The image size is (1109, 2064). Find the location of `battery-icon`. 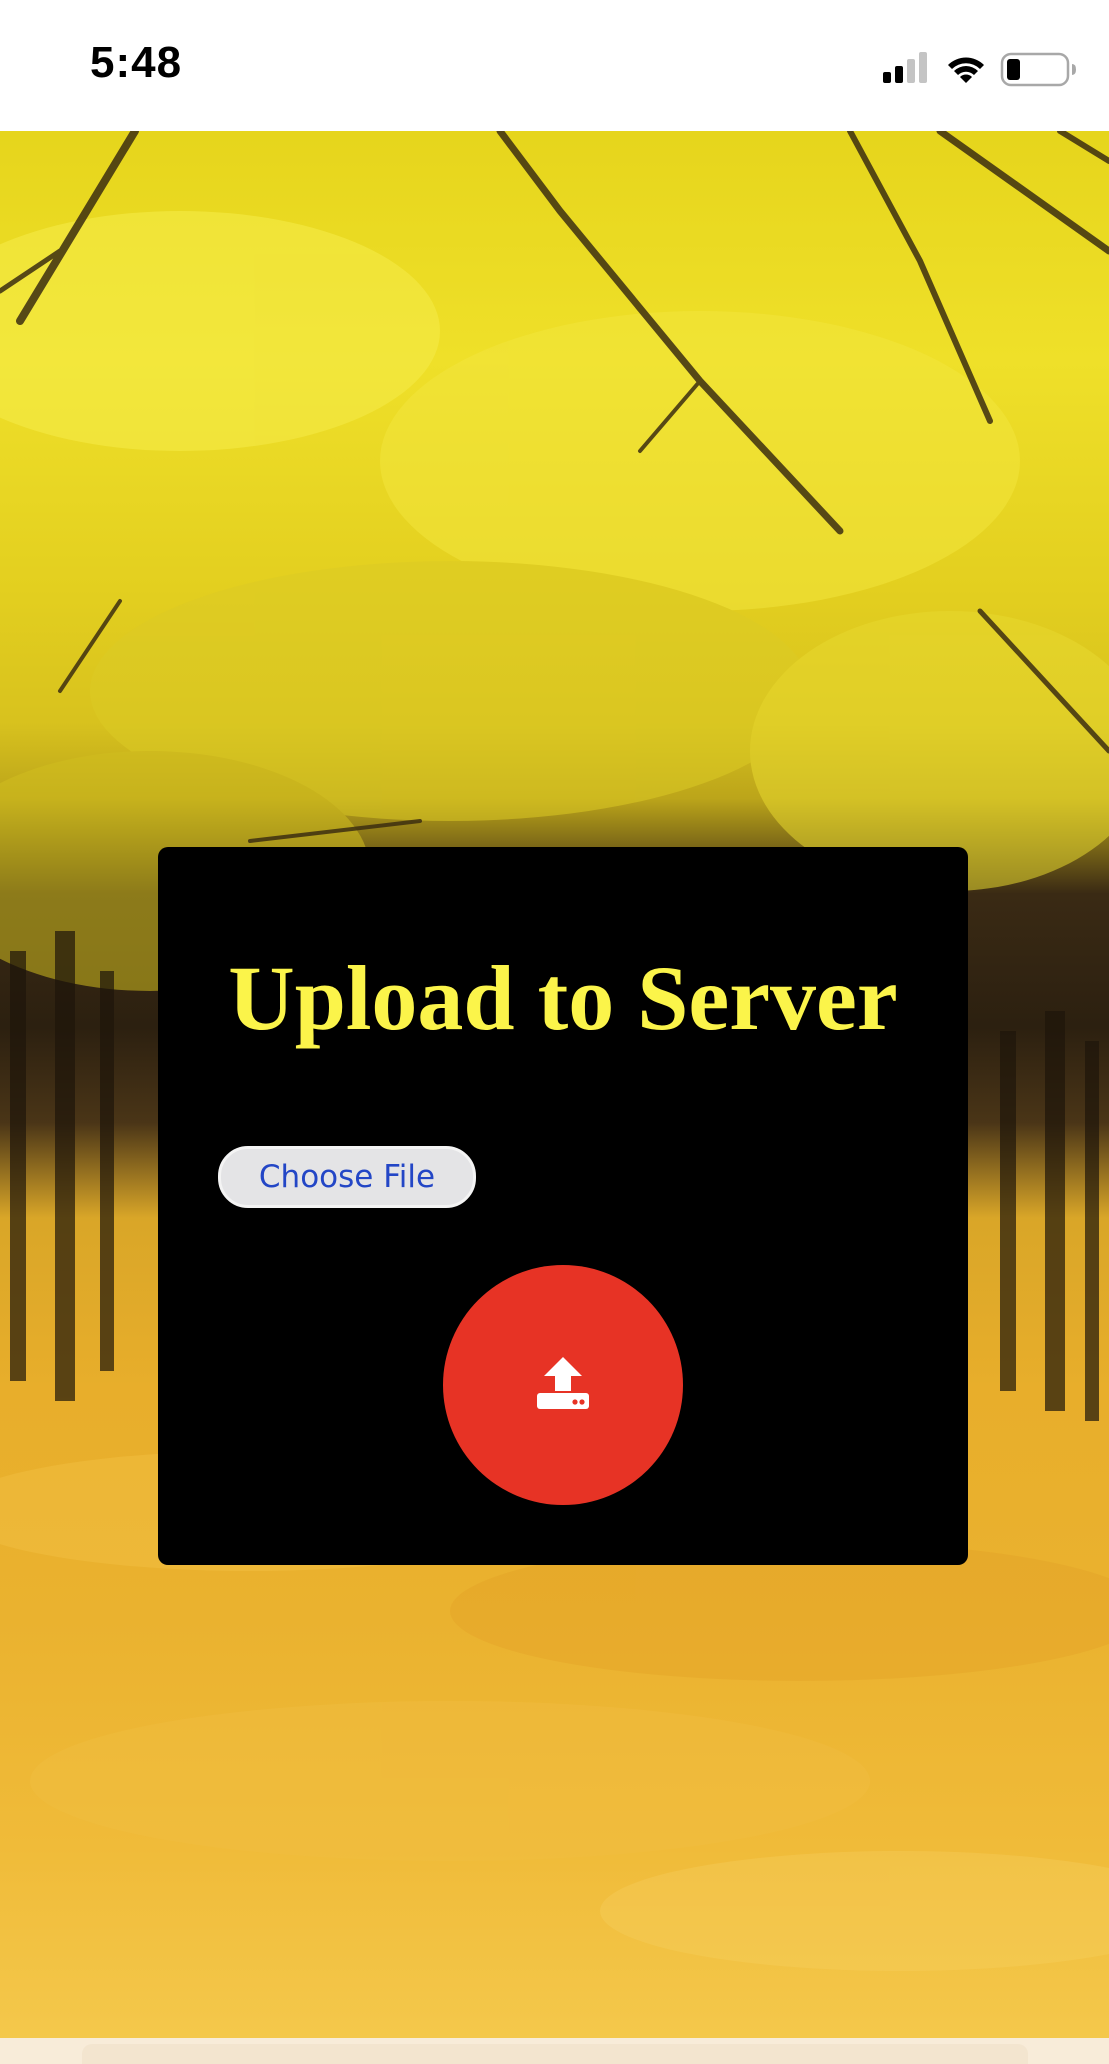

battery-icon is located at coordinates (1038, 69).